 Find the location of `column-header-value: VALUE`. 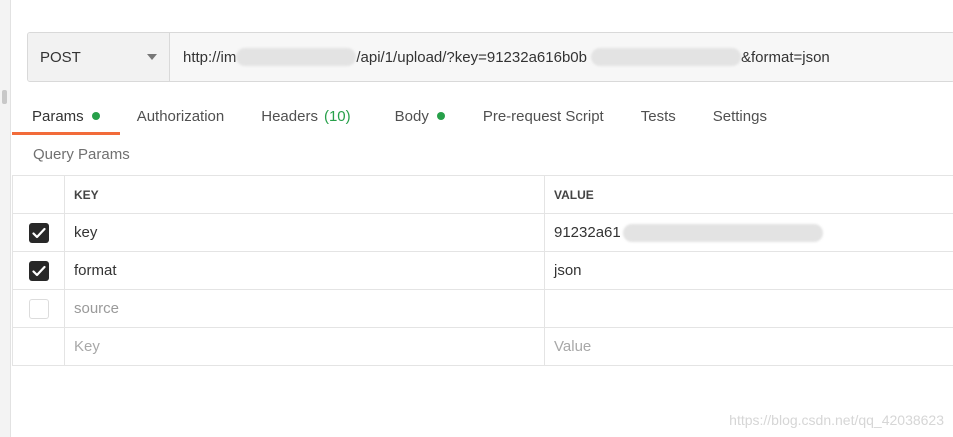

column-header-value: VALUE is located at coordinates (574, 194).